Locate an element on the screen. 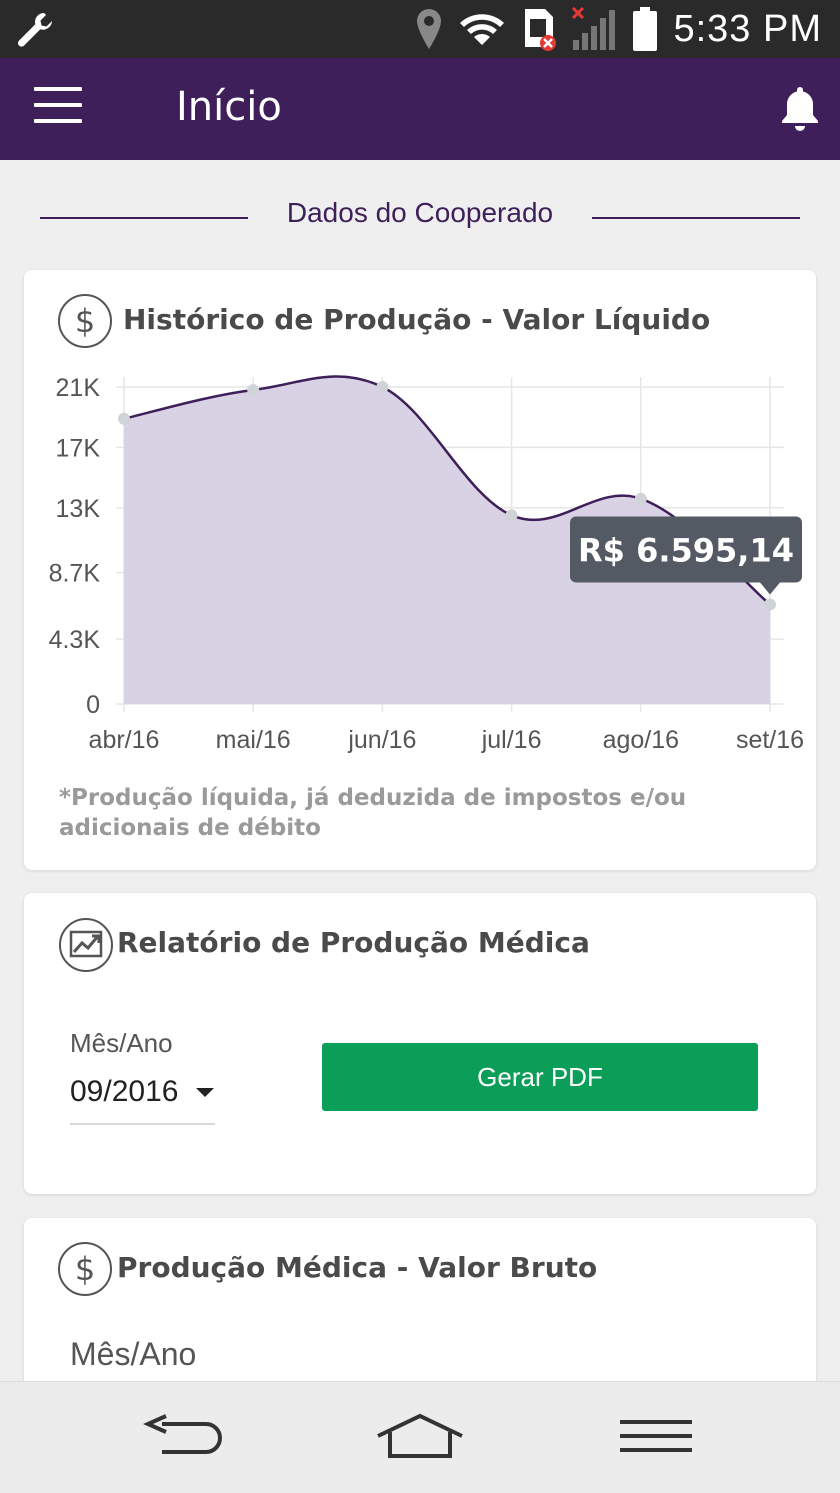 The image size is (840, 1493). x-tick-label: jun/16 is located at coordinates (381, 740).